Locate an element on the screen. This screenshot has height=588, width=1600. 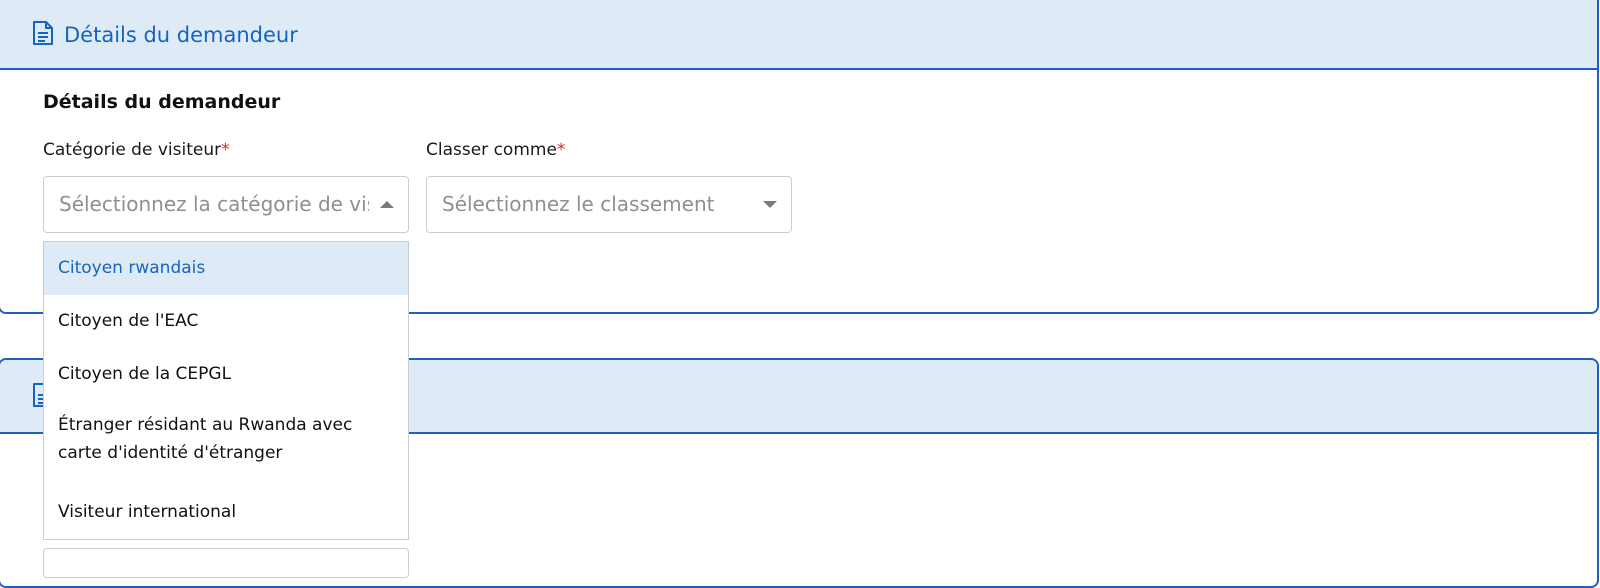
document-icon is located at coordinates (43, 33).